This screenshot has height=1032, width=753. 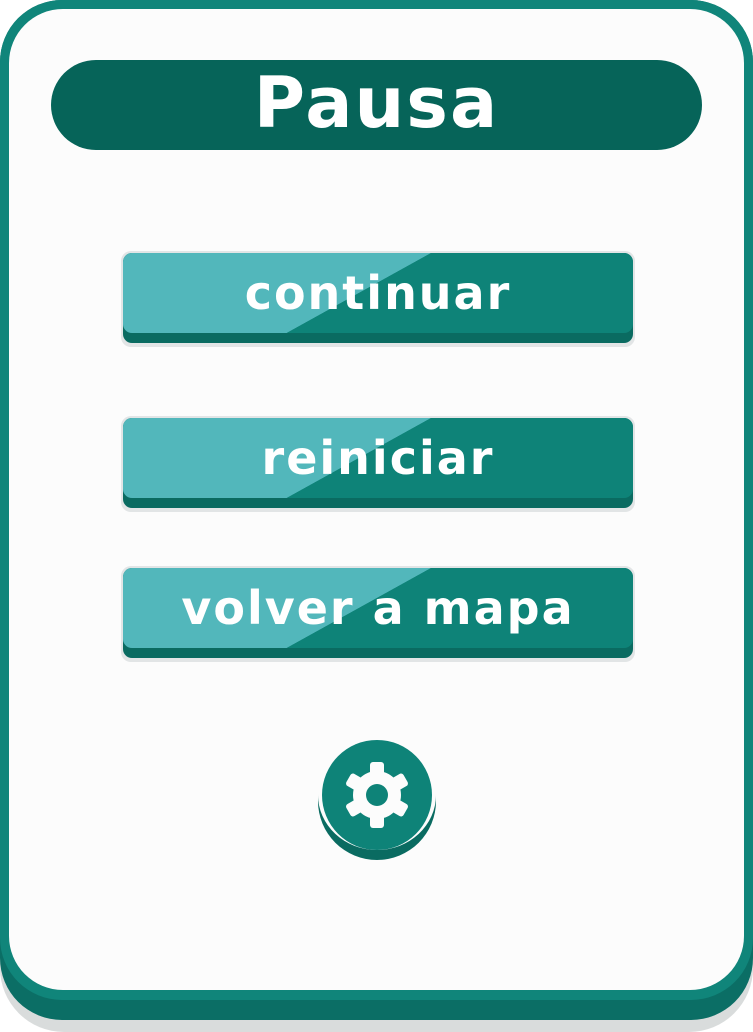 I want to click on settings-button, so click(x=377, y=800).